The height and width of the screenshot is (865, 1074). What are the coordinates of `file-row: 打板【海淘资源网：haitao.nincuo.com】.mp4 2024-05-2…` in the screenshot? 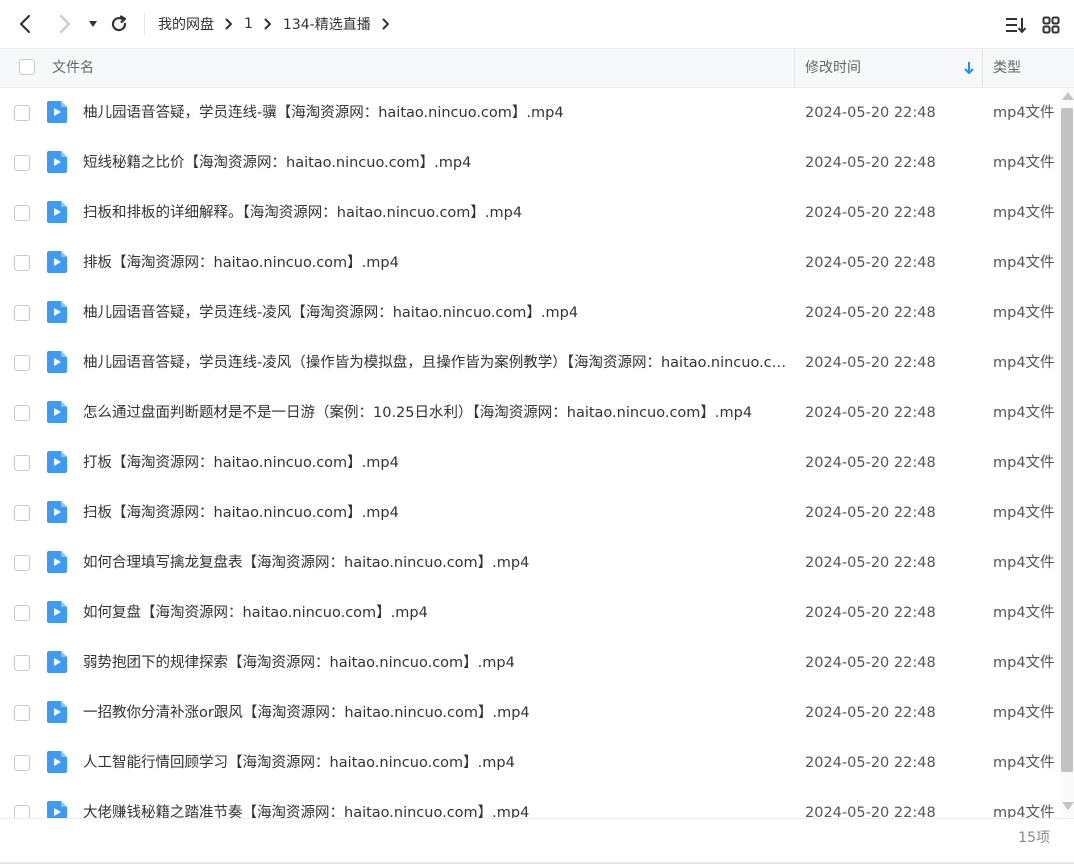 It's located at (530, 463).